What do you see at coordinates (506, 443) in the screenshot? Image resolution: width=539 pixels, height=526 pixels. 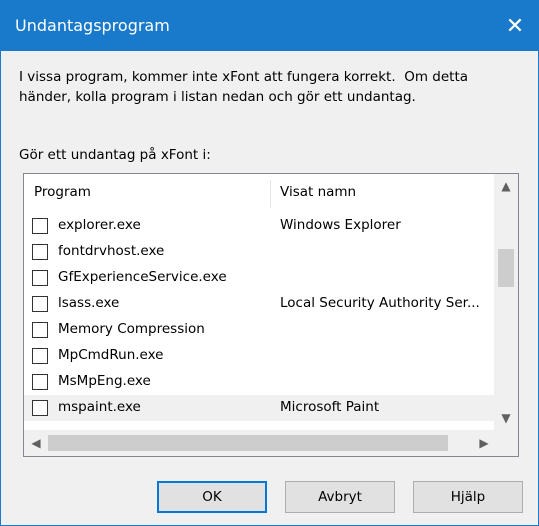 I see `scrollbar-corner` at bounding box center [506, 443].